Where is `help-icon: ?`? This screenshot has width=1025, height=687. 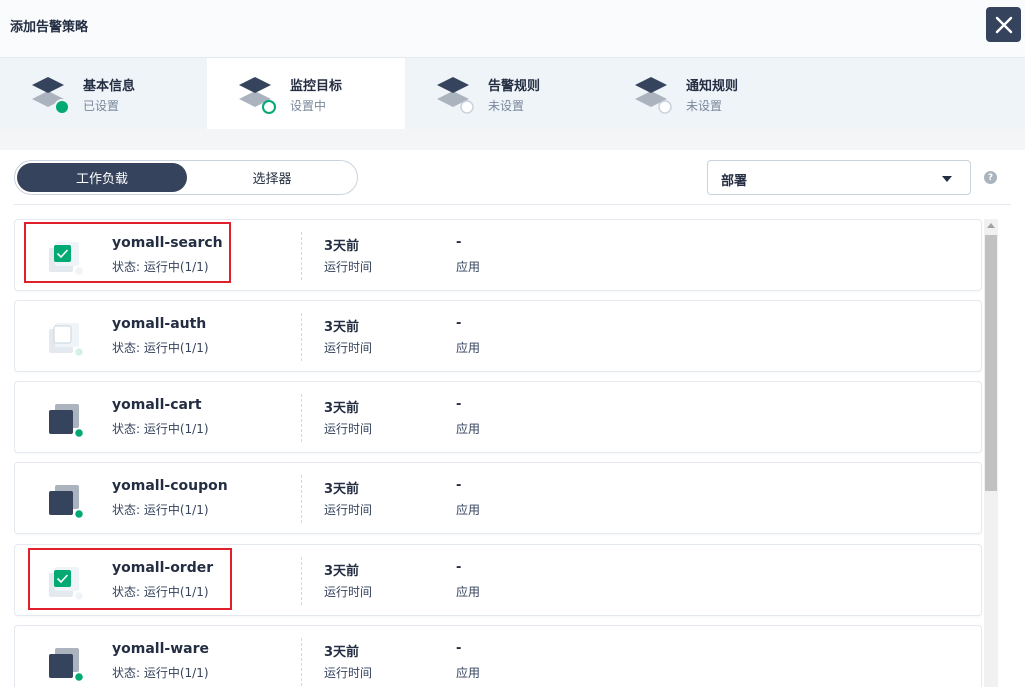 help-icon: ? is located at coordinates (990, 177).